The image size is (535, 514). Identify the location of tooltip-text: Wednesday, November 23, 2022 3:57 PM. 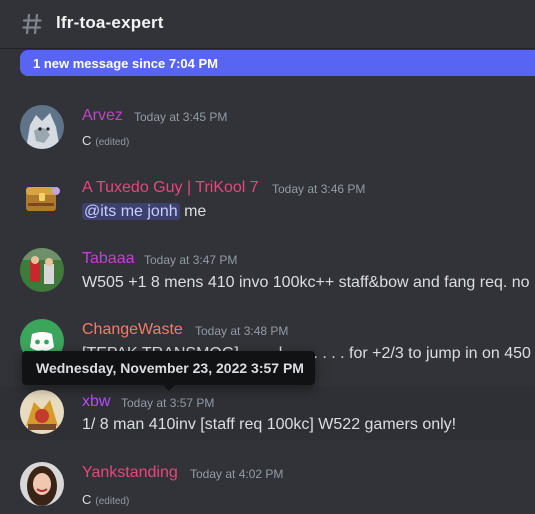
(170, 368).